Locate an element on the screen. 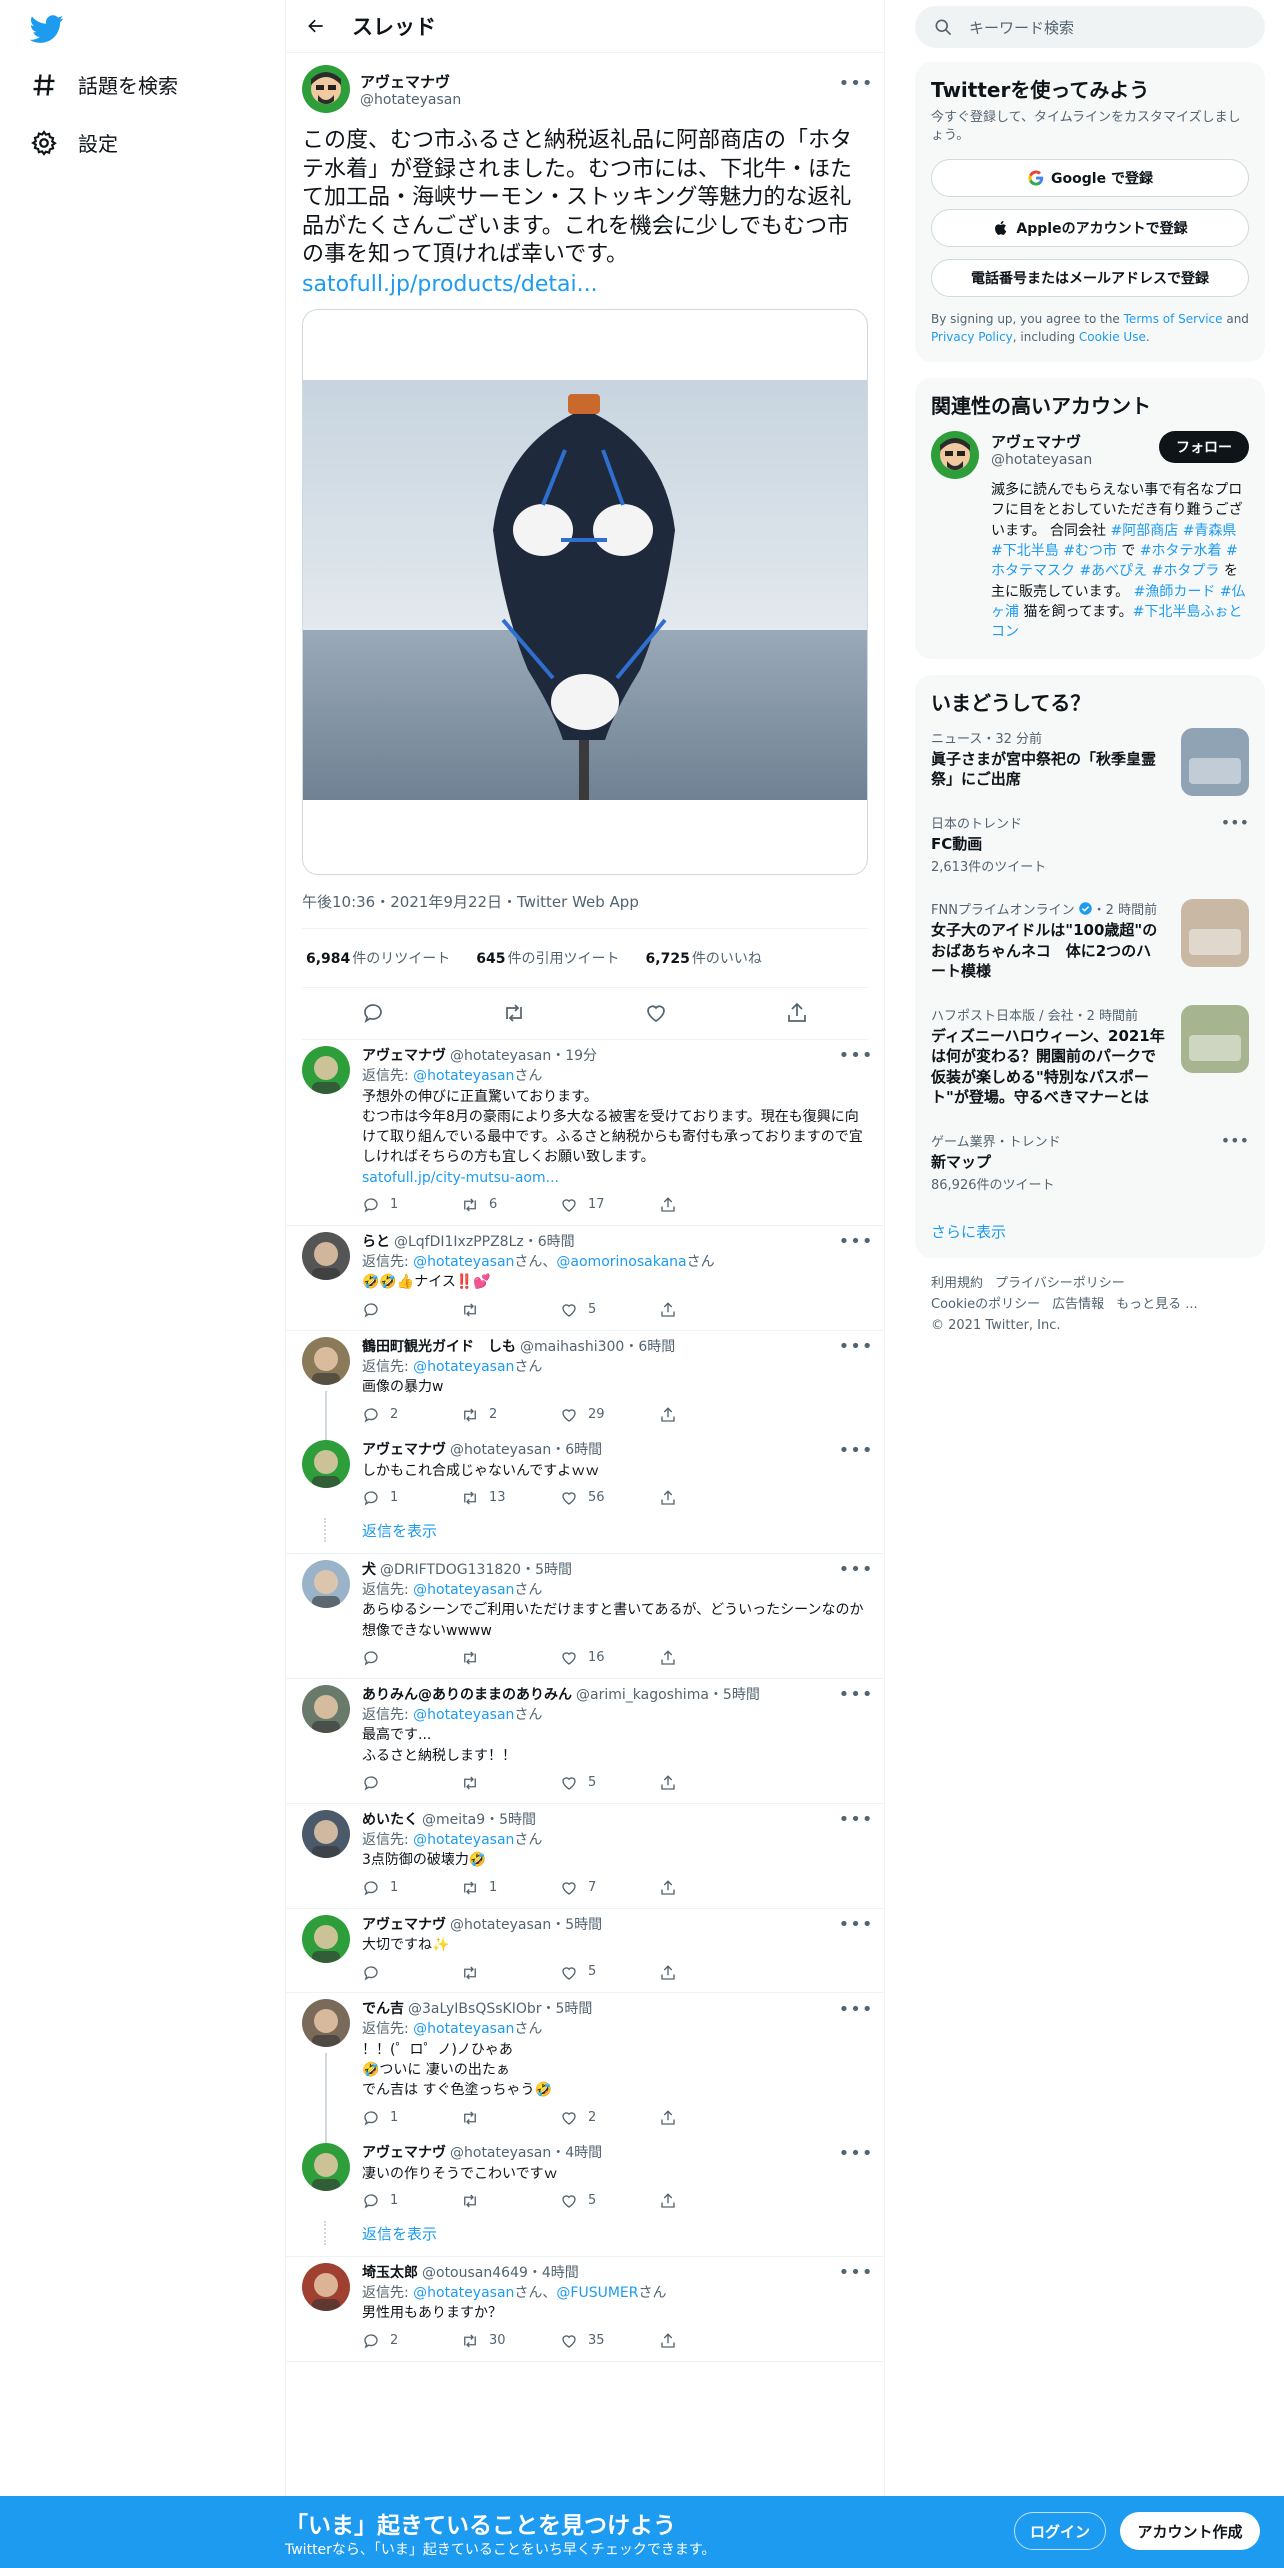  show-replies-link: 返信を表示 is located at coordinates (585, 1535).